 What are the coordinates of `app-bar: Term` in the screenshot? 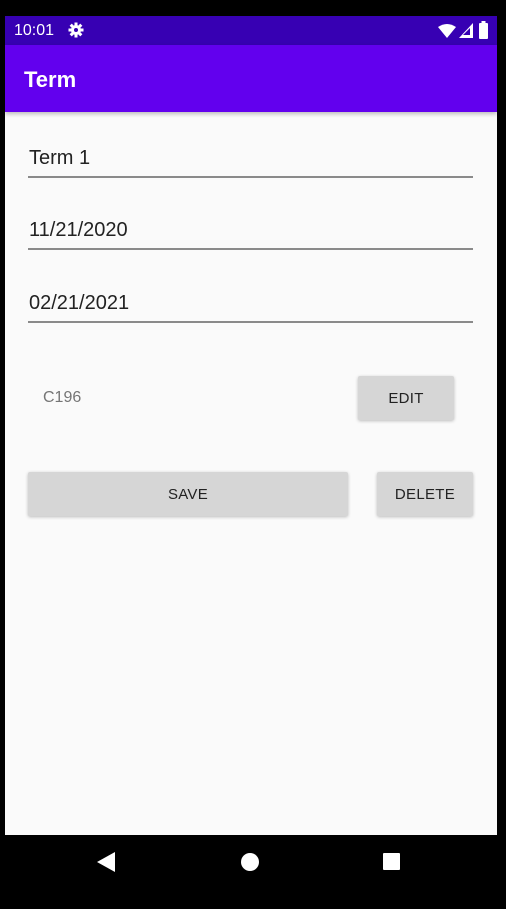 It's located at (251, 78).